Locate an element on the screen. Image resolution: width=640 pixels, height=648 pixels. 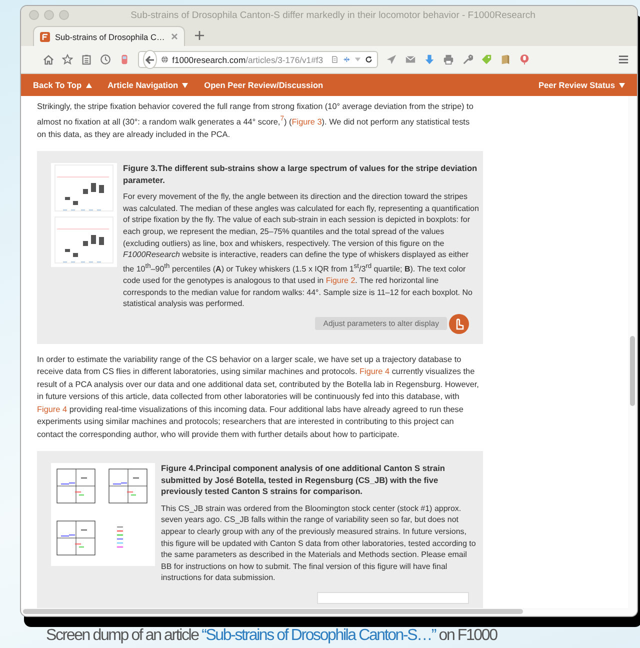
wrench-icon is located at coordinates (467, 59).